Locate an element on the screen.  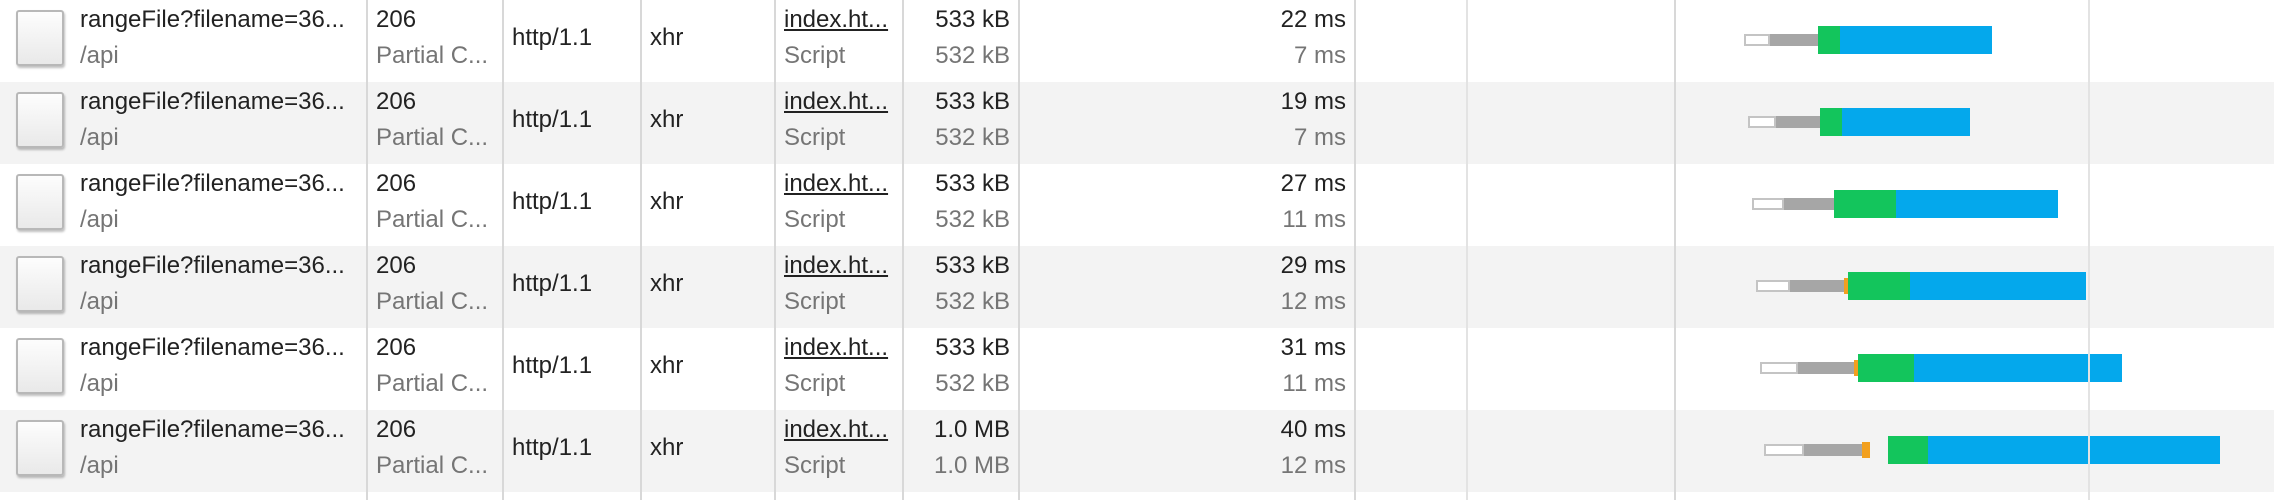
time-cell: 27 ms 11 ms is located at coordinates (1188, 205).